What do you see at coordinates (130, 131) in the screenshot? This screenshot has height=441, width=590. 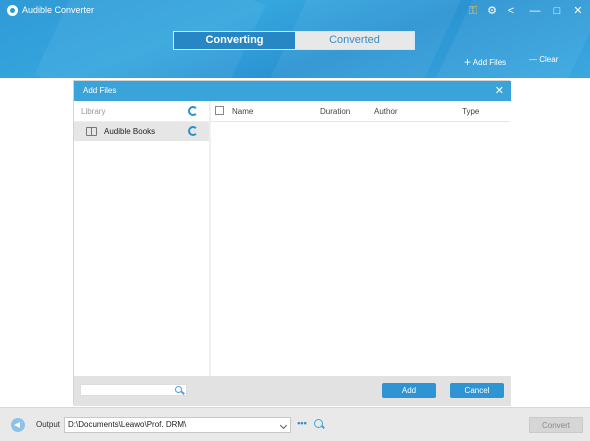 I see `library-item-label: Audible Books` at bounding box center [130, 131].